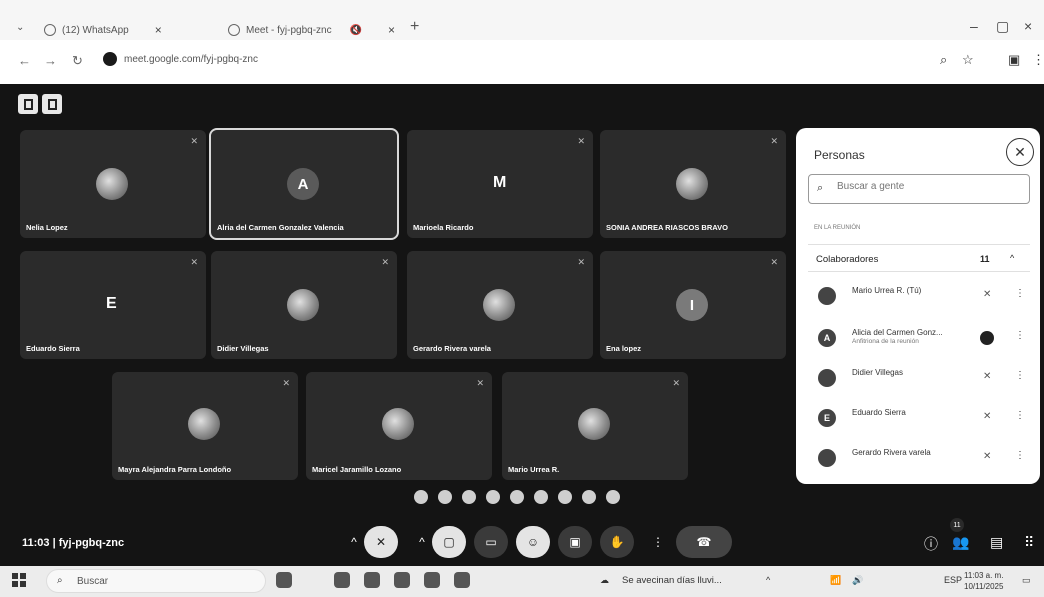  What do you see at coordinates (47, 227) in the screenshot?
I see `participant-name: Nelia Lopez` at bounding box center [47, 227].